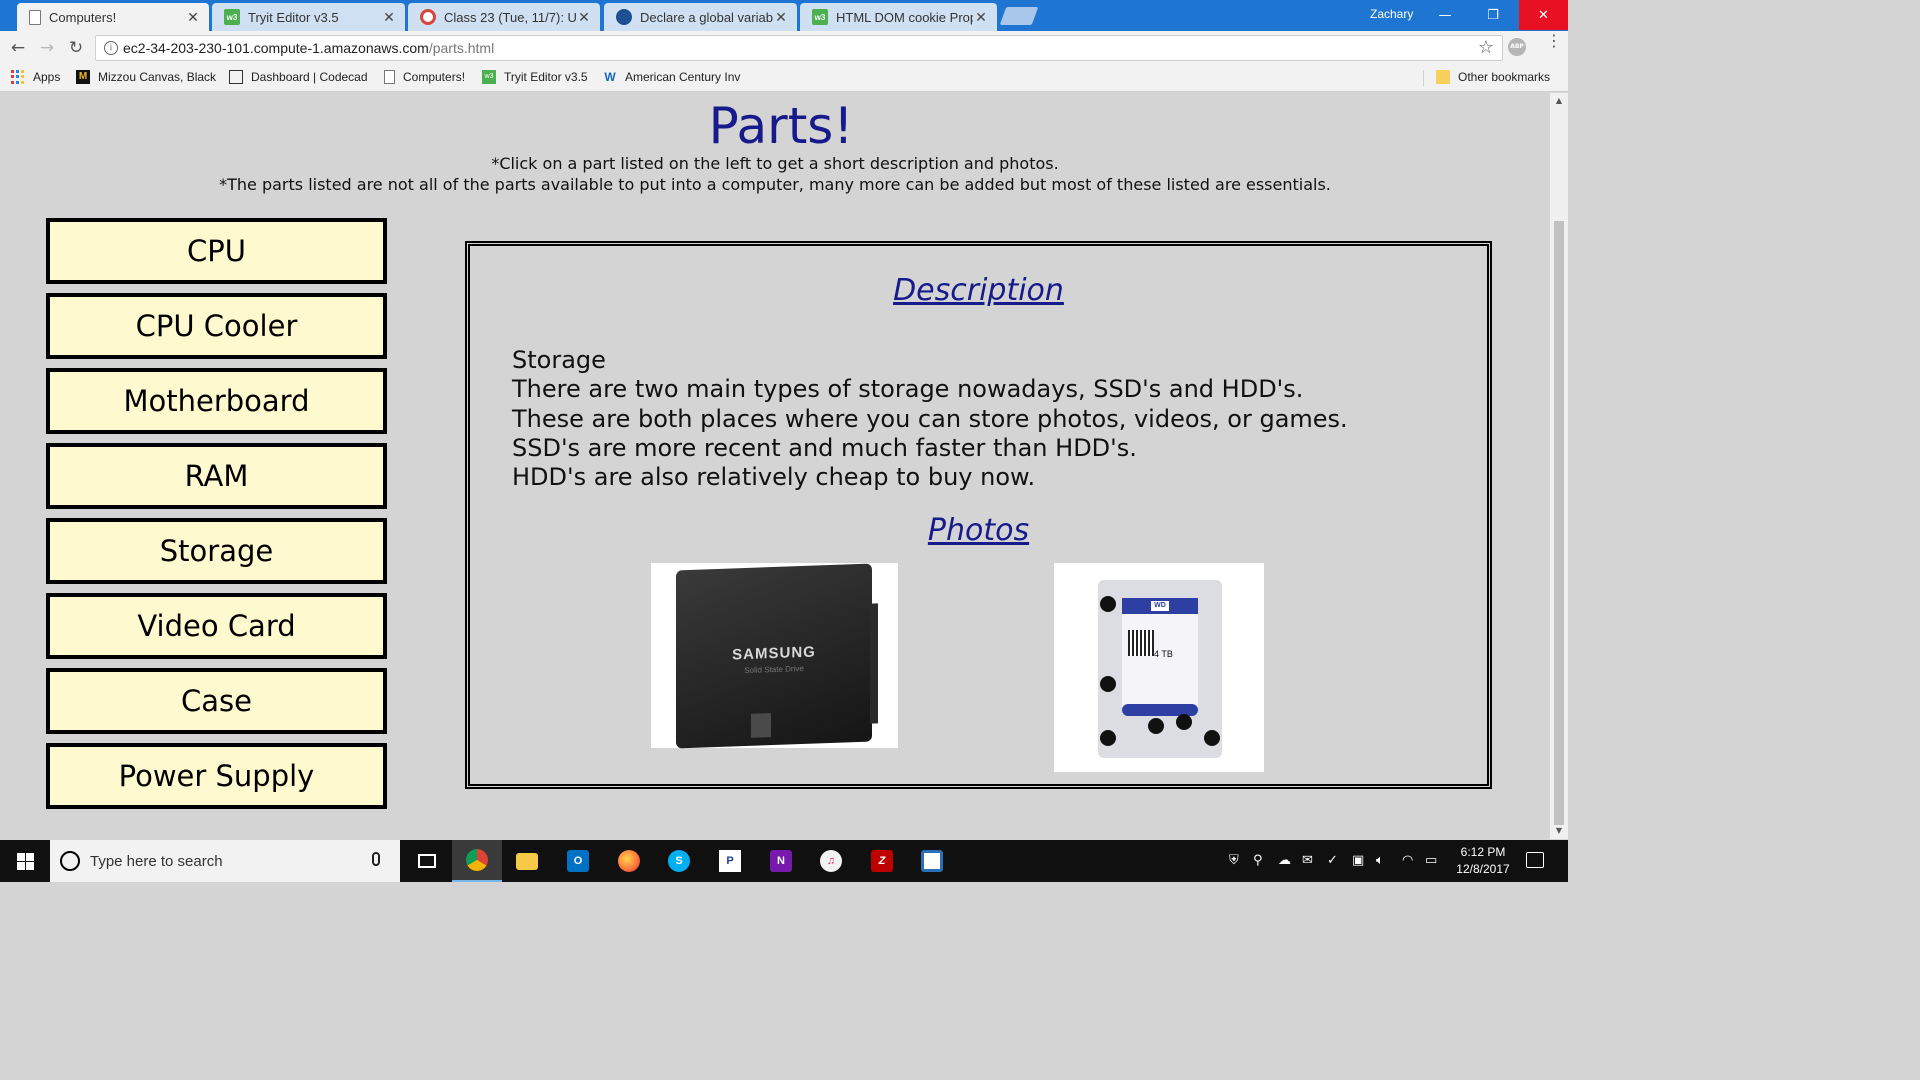 Image resolution: width=1920 pixels, height=1080 pixels. What do you see at coordinates (309, 77) in the screenshot?
I see `bookmark-label: Dashboard | Codecad` at bounding box center [309, 77].